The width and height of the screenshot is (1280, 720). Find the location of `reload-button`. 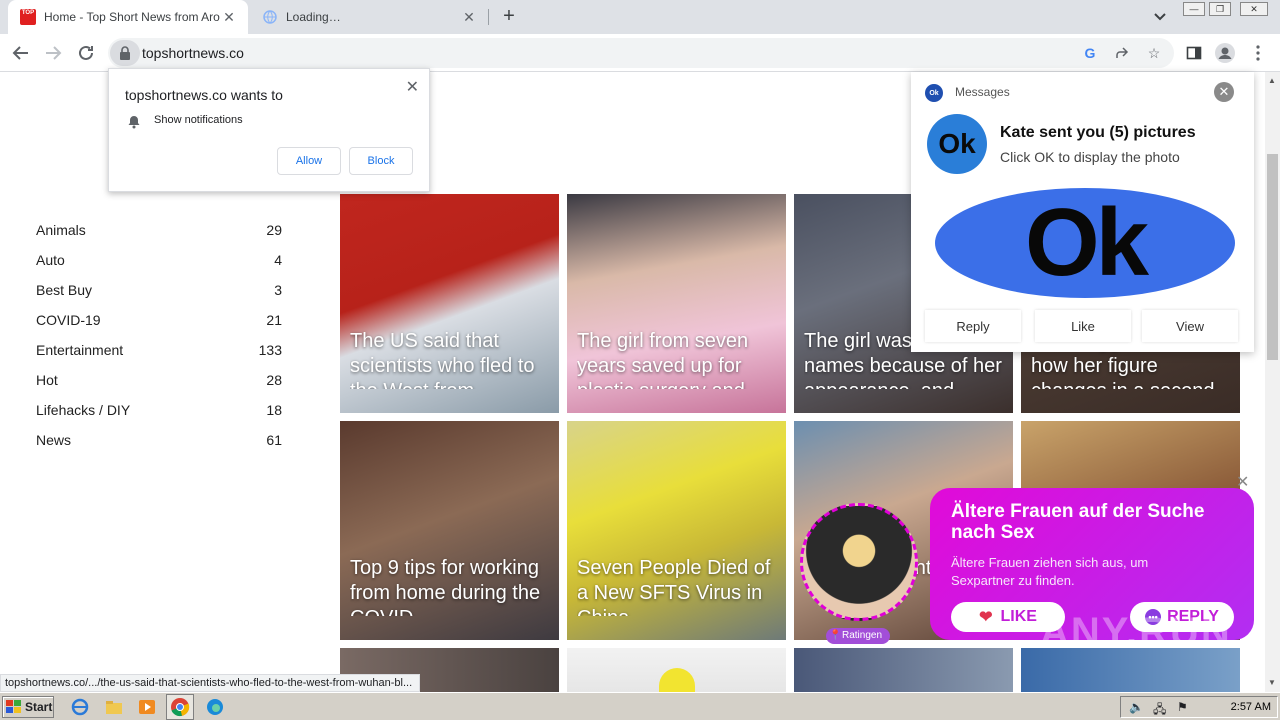

reload-button is located at coordinates (86, 53).